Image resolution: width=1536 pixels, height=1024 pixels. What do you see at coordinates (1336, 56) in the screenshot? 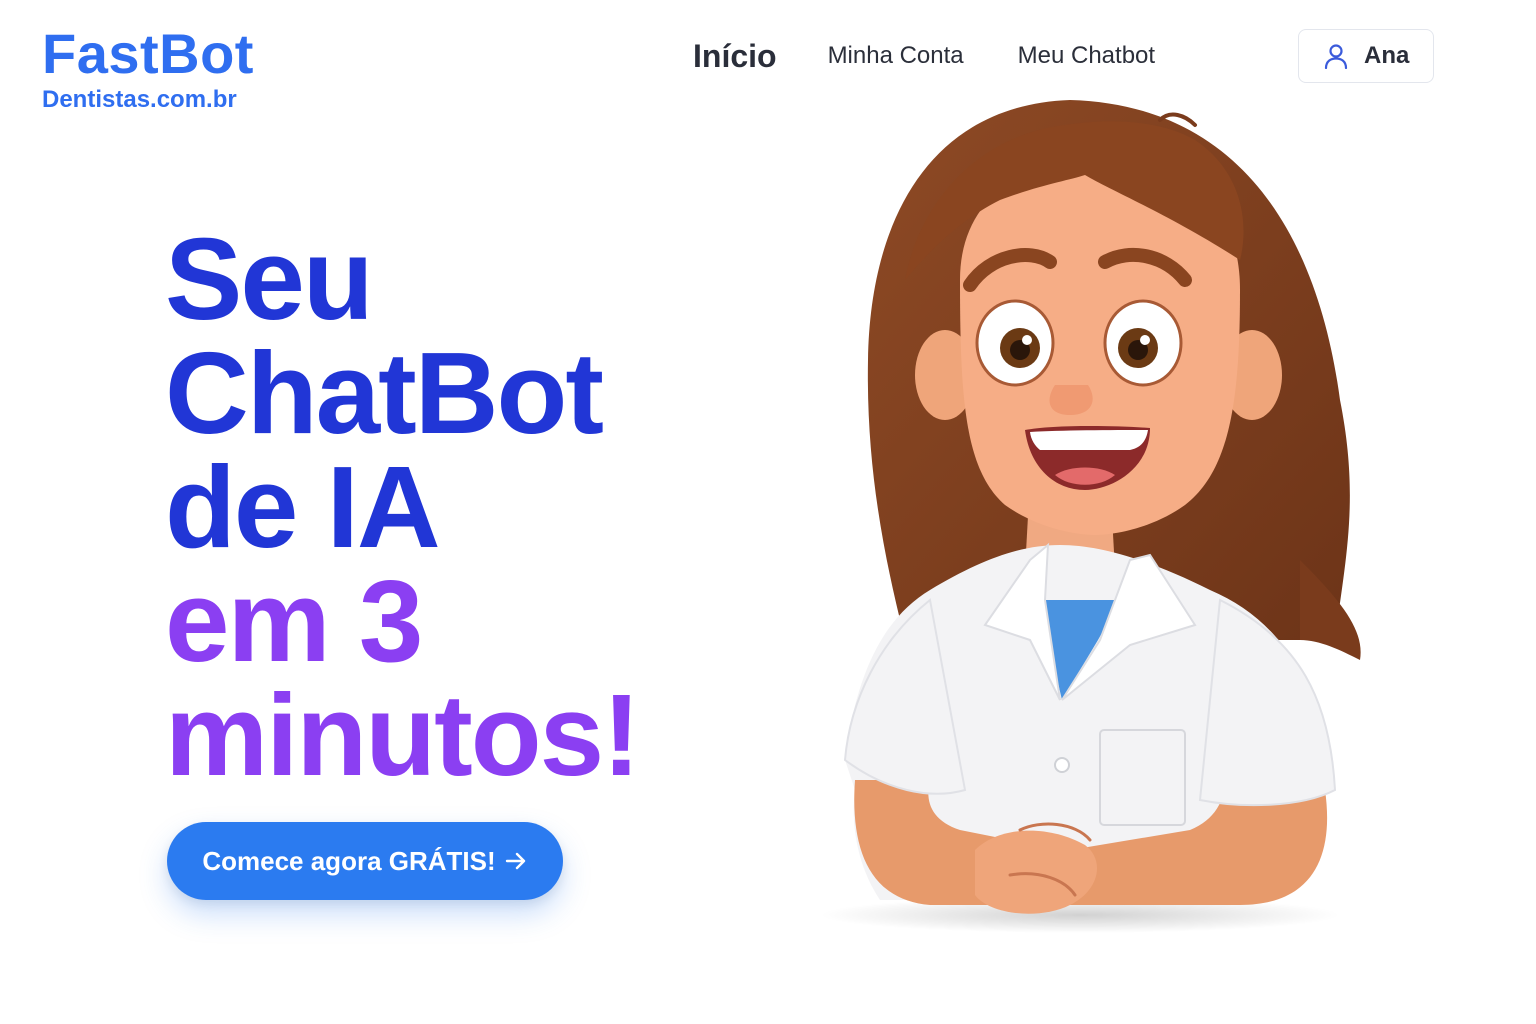
I see `user-icon` at bounding box center [1336, 56].